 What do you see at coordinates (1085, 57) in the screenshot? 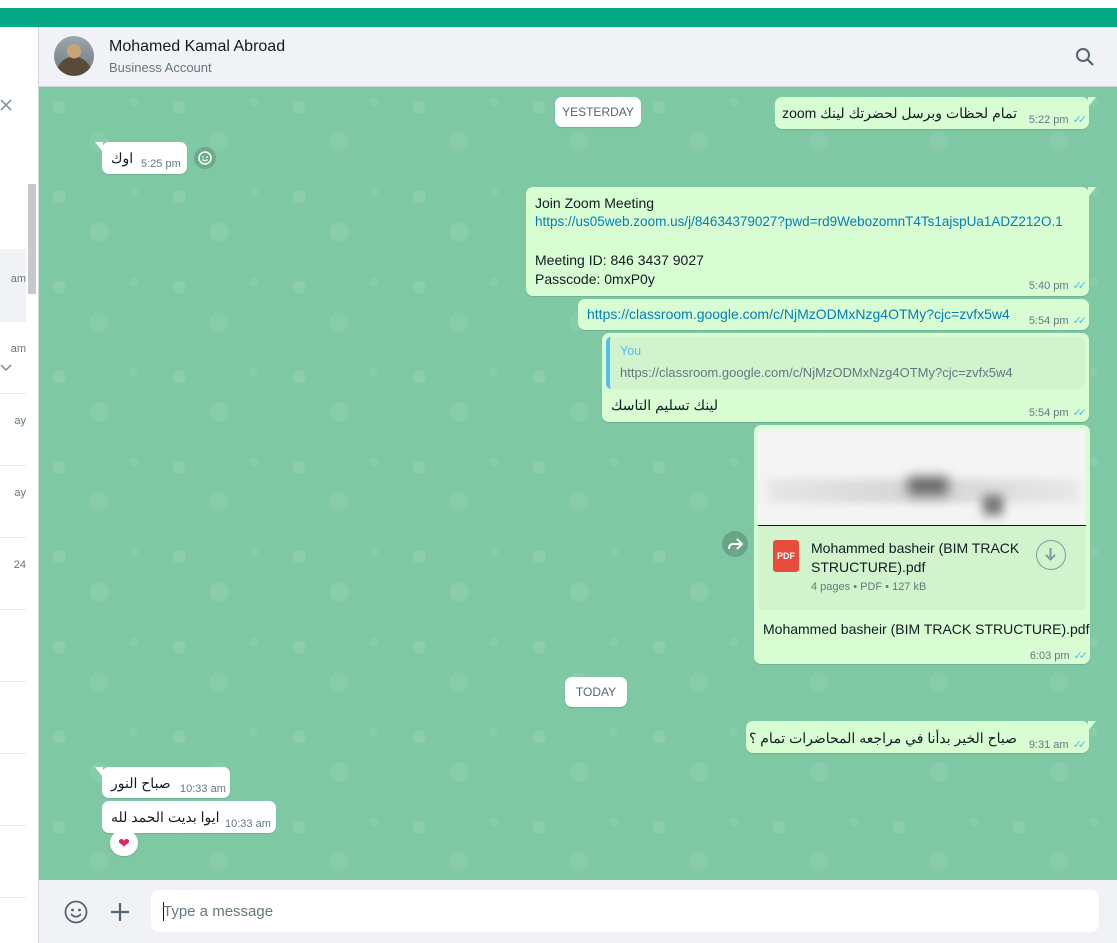
I see `search-icon` at bounding box center [1085, 57].